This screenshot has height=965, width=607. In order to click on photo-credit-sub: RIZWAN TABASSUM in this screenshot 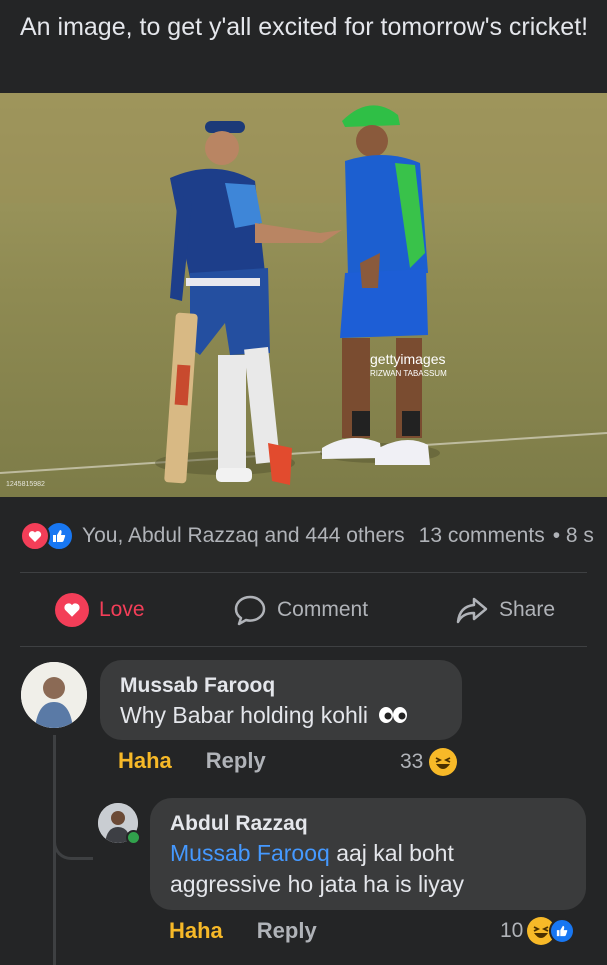, I will do `click(408, 373)`.